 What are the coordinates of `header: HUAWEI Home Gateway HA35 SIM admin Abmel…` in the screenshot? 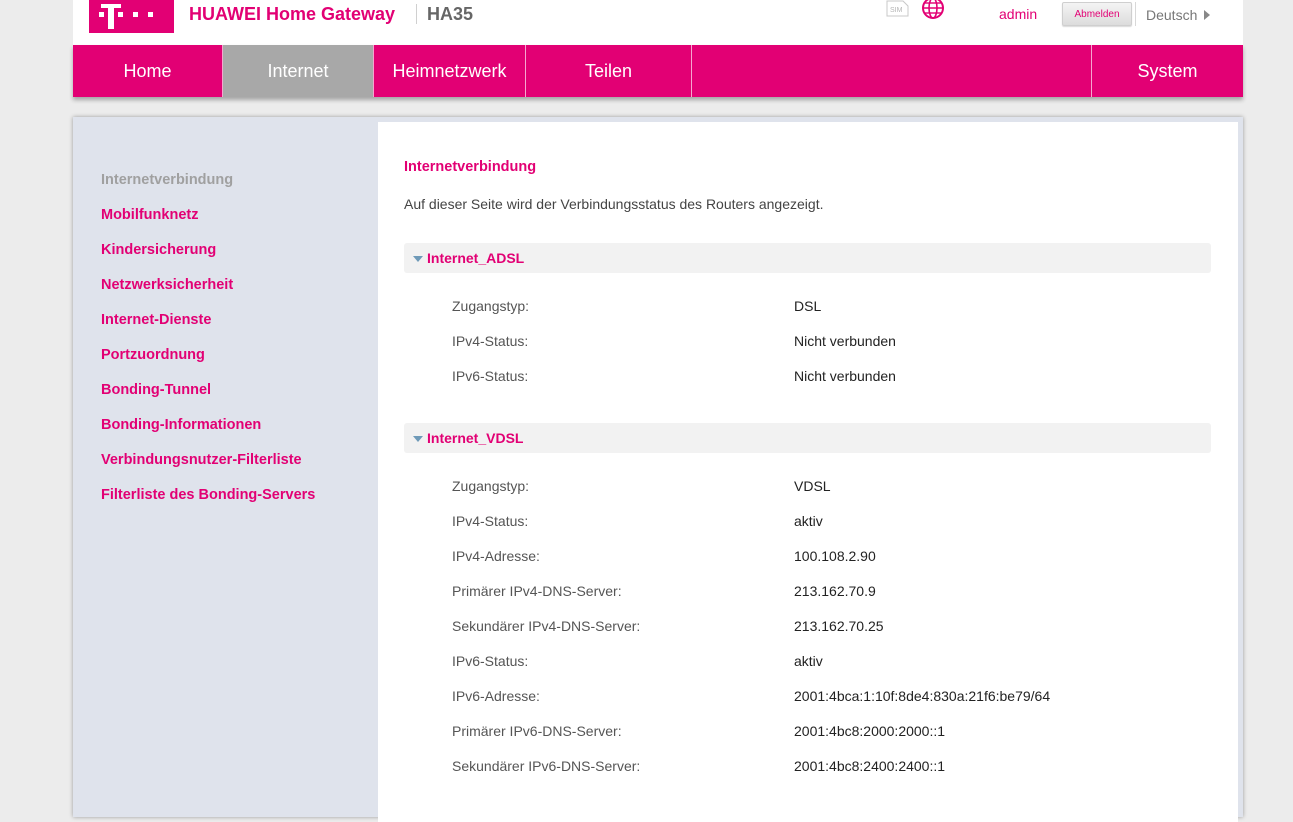 It's located at (658, 22).